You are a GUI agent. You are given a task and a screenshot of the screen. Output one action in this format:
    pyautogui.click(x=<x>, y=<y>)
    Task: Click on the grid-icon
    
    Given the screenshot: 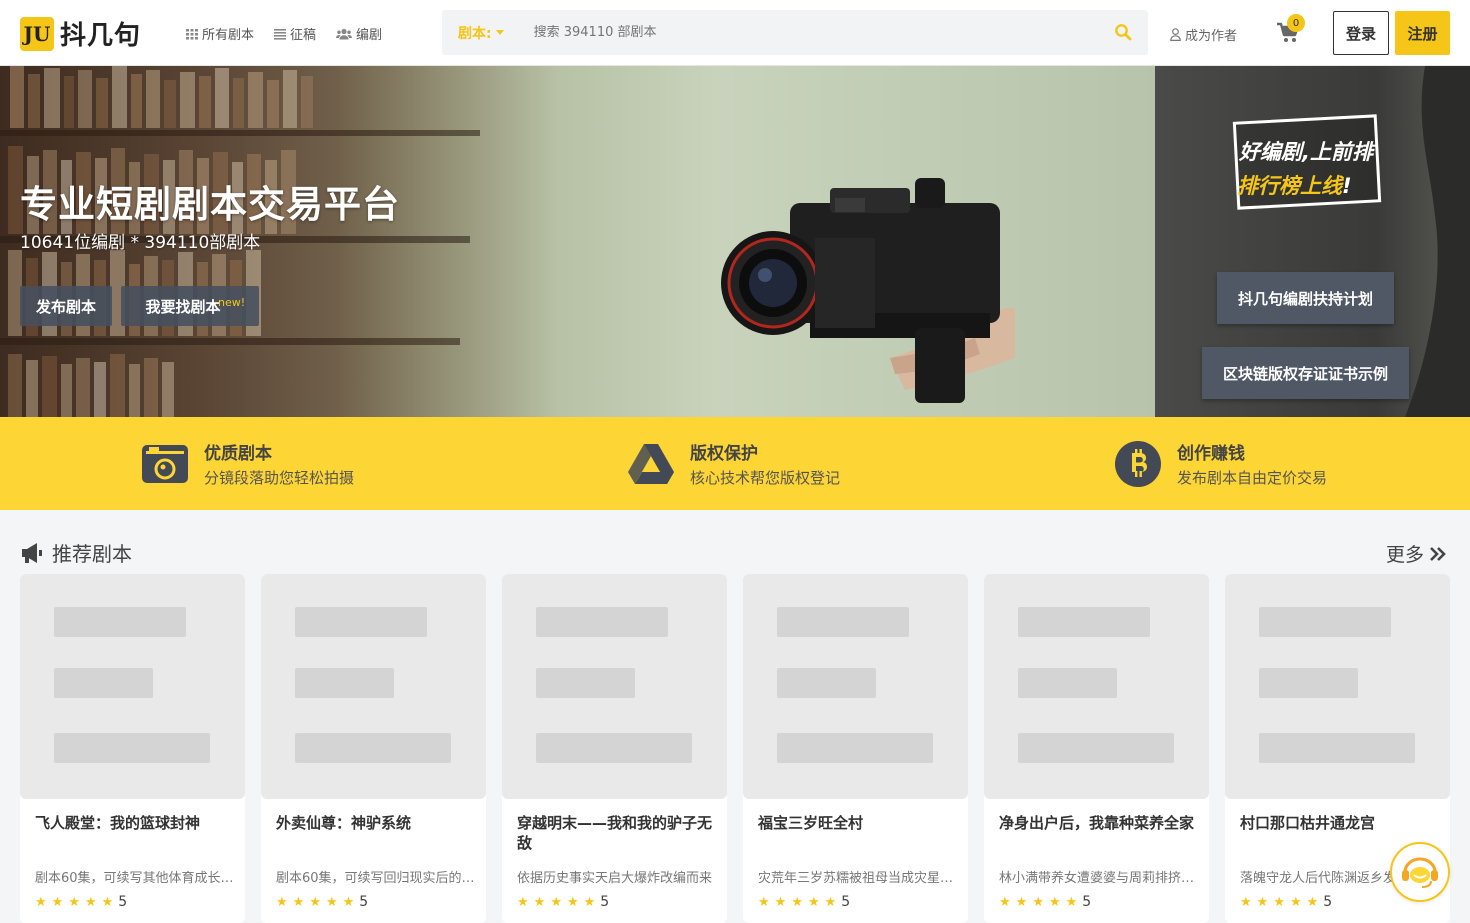 What is the action you would take?
    pyautogui.click(x=192, y=33)
    